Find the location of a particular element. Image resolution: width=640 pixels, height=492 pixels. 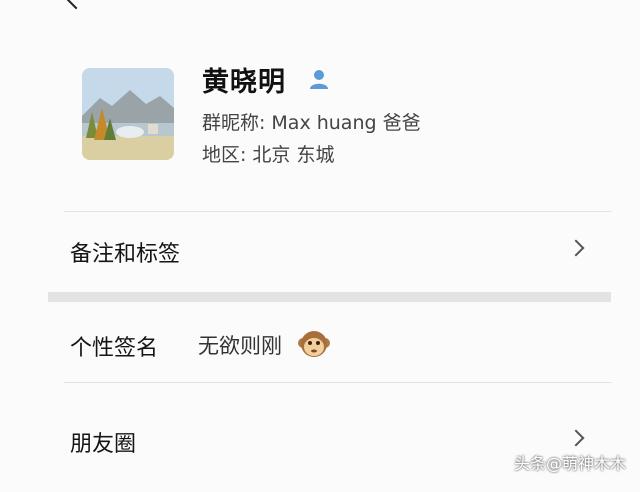

group-nickname-line: 群昵称: Max huang 爸爸 is located at coordinates (311, 121).